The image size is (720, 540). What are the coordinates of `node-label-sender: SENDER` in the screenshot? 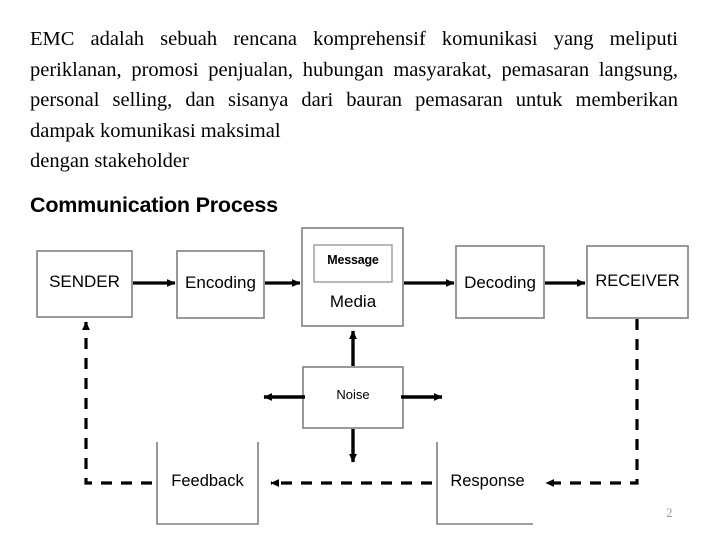 It's located at (84, 281).